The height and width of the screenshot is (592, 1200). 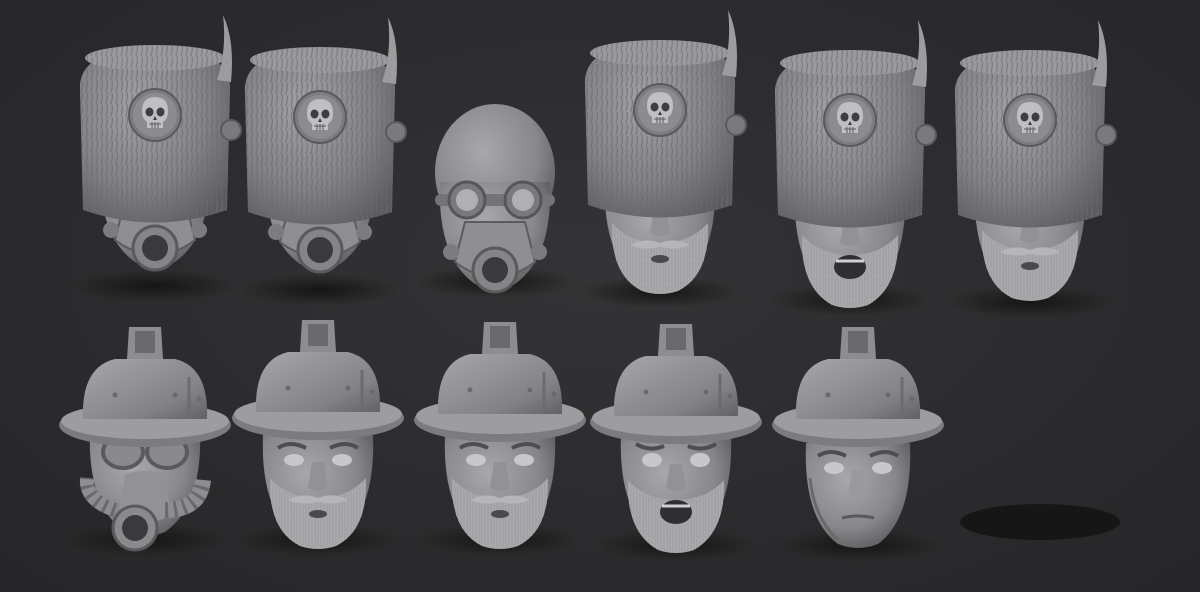 What do you see at coordinates (676, 441) in the screenshot?
I see `helmet-shouting-head` at bounding box center [676, 441].